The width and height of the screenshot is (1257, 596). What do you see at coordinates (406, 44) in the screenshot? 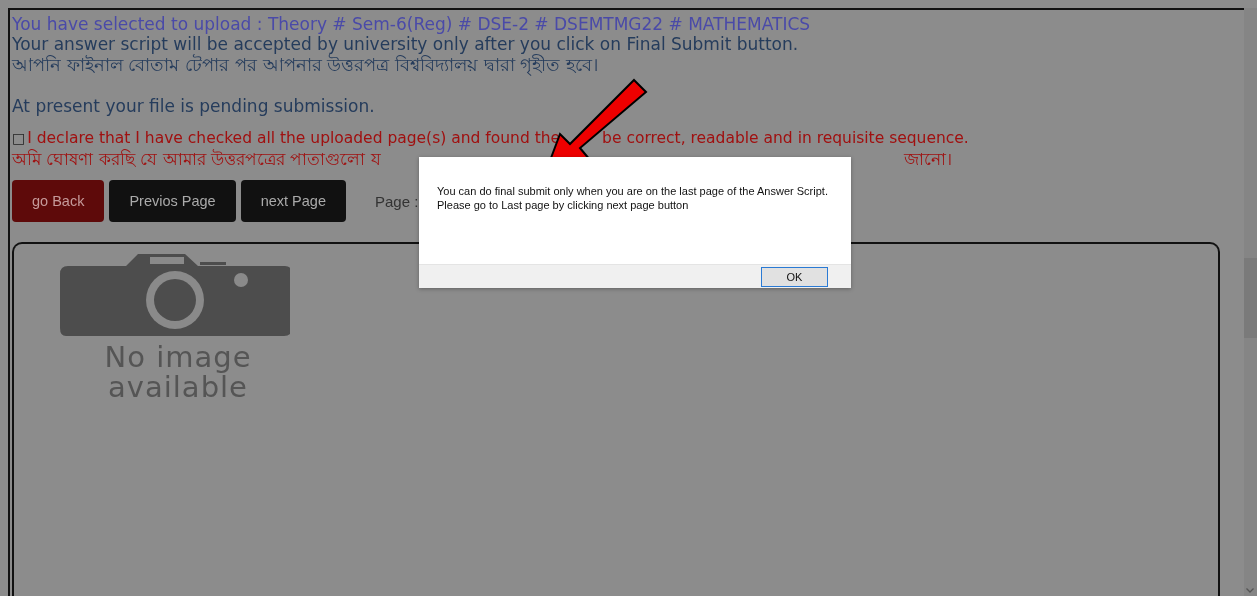
I see `notice-text: Your answer script will be accepted by university only after you click on Final Submit button.` at bounding box center [406, 44].